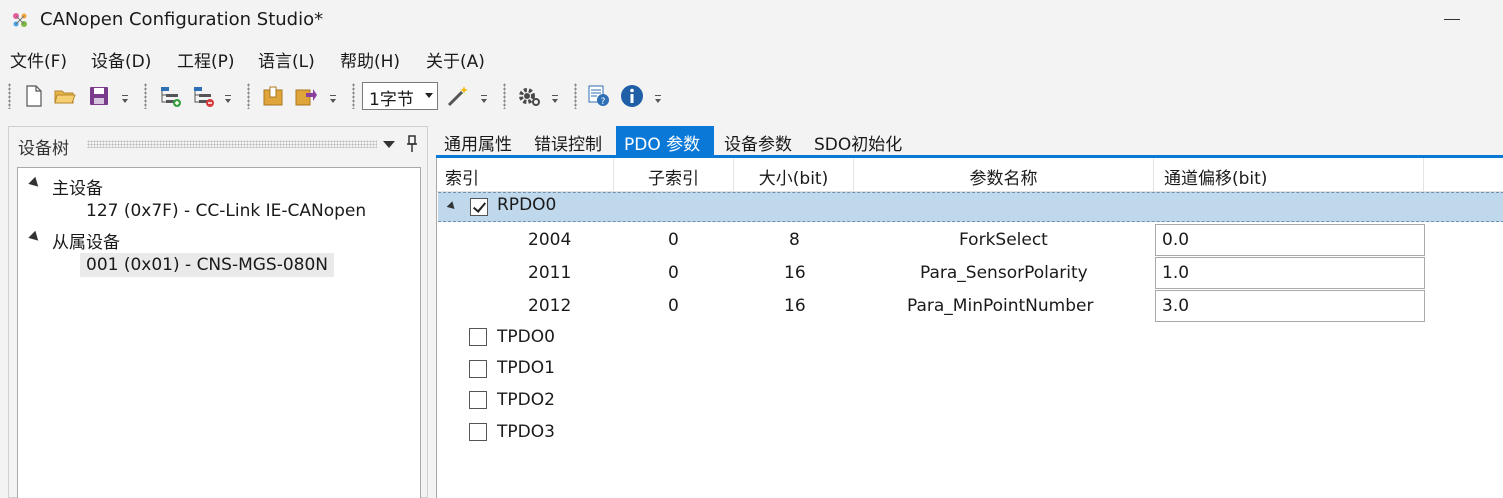 The height and width of the screenshot is (498, 1503). I want to click on group-label: TPDO0, so click(526, 337).